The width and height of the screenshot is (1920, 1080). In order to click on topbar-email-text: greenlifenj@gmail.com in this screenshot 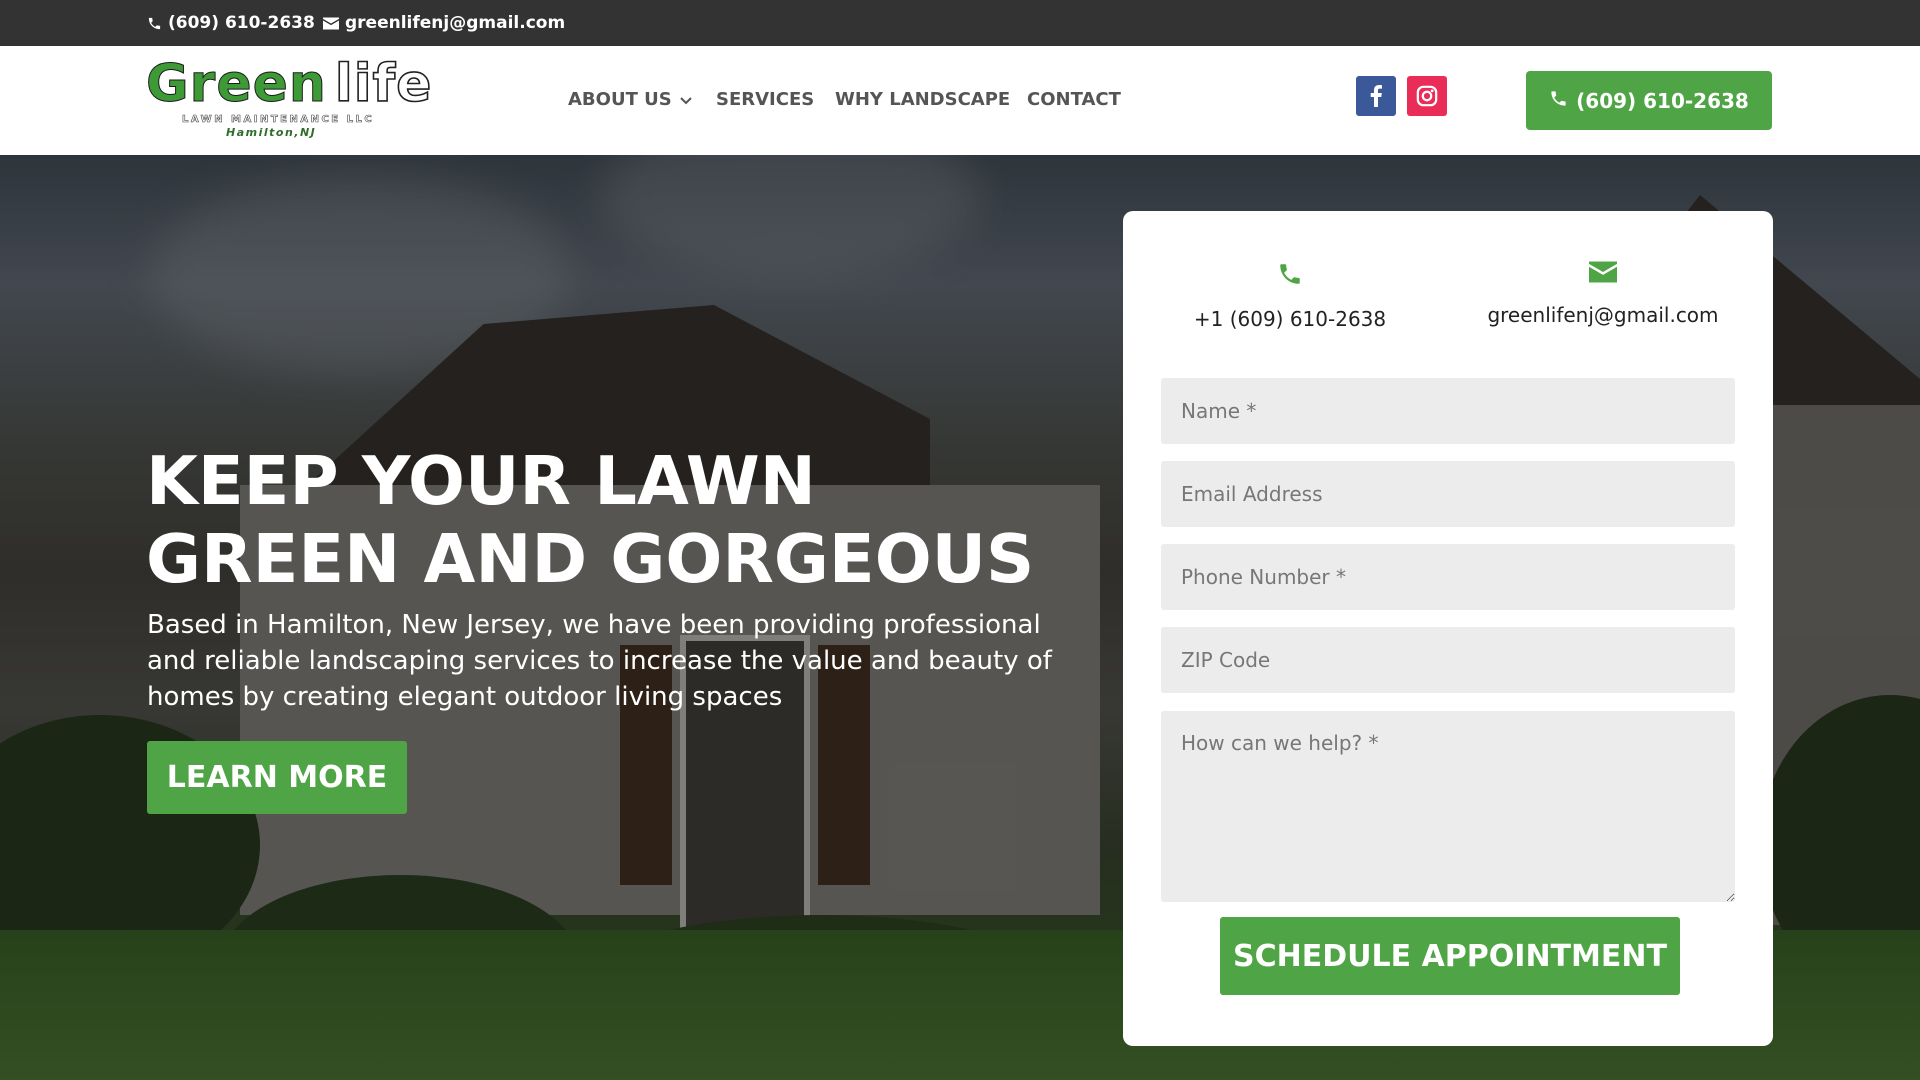, I will do `click(455, 23)`.